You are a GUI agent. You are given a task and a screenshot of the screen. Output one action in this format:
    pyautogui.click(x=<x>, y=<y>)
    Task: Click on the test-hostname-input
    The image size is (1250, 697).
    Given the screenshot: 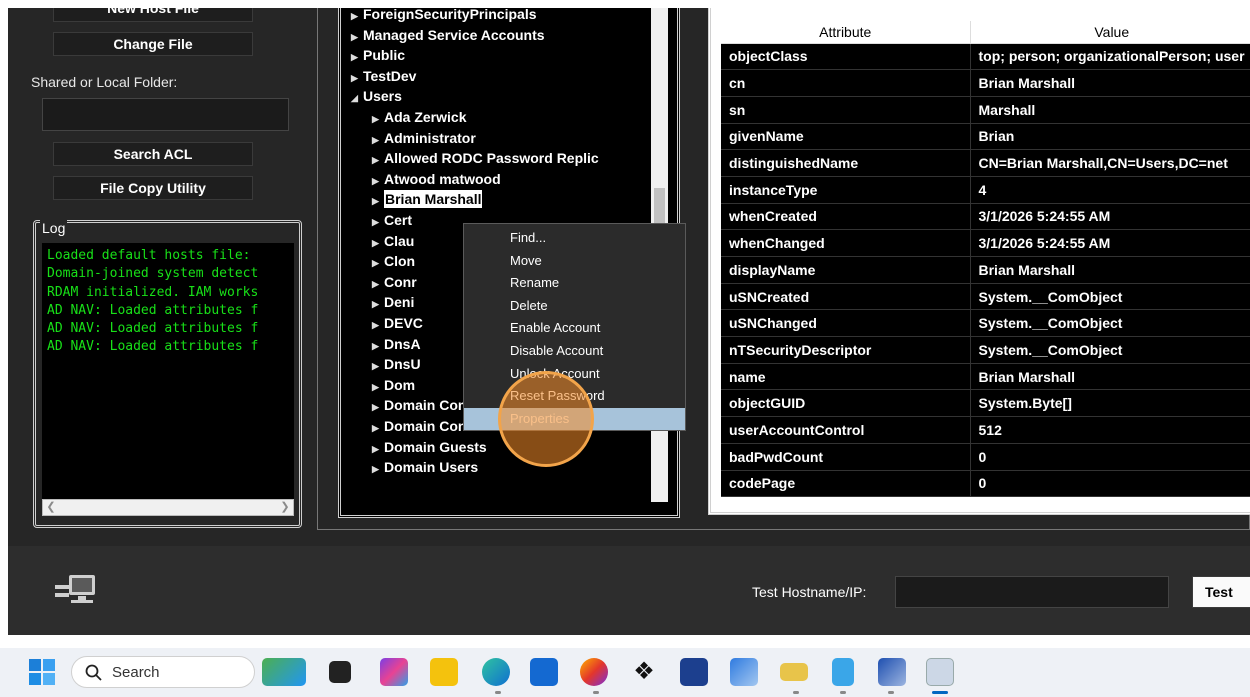 What is the action you would take?
    pyautogui.click(x=1032, y=592)
    